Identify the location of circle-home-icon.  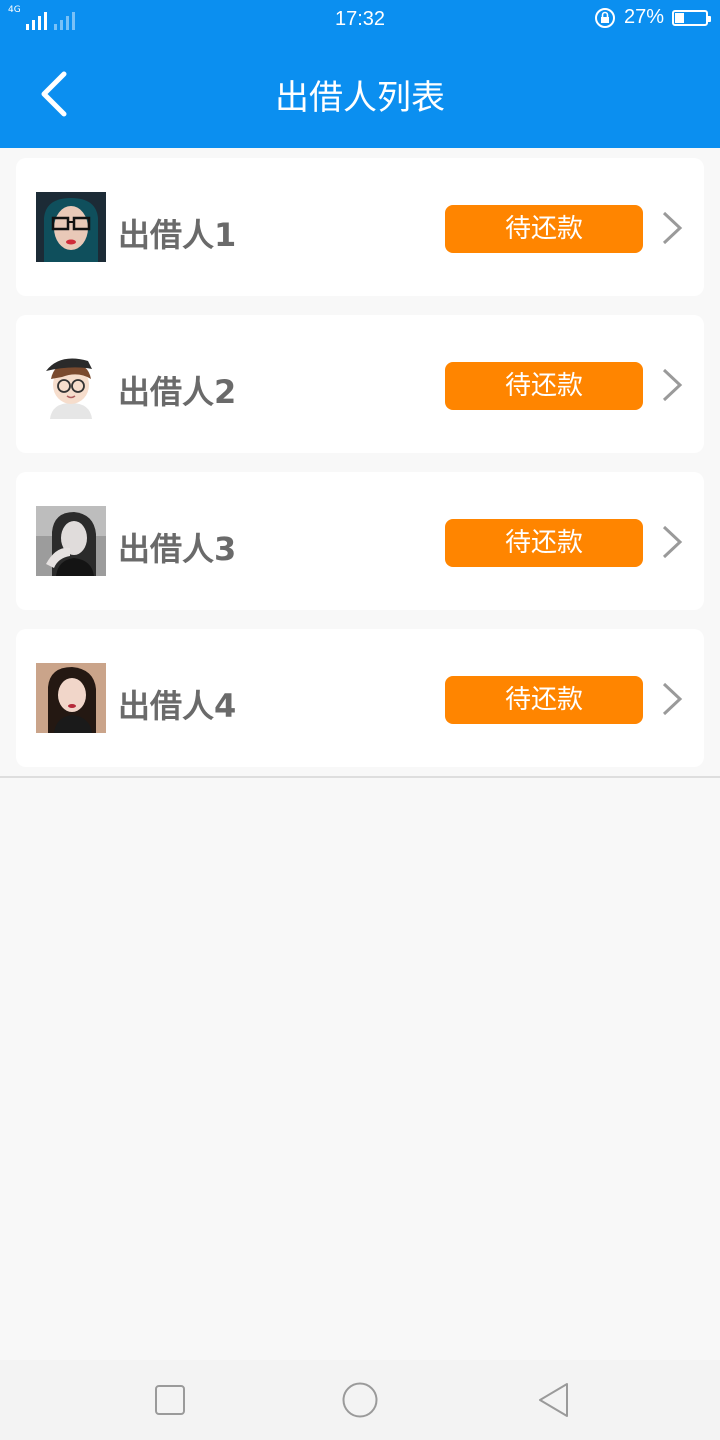
(360, 1400).